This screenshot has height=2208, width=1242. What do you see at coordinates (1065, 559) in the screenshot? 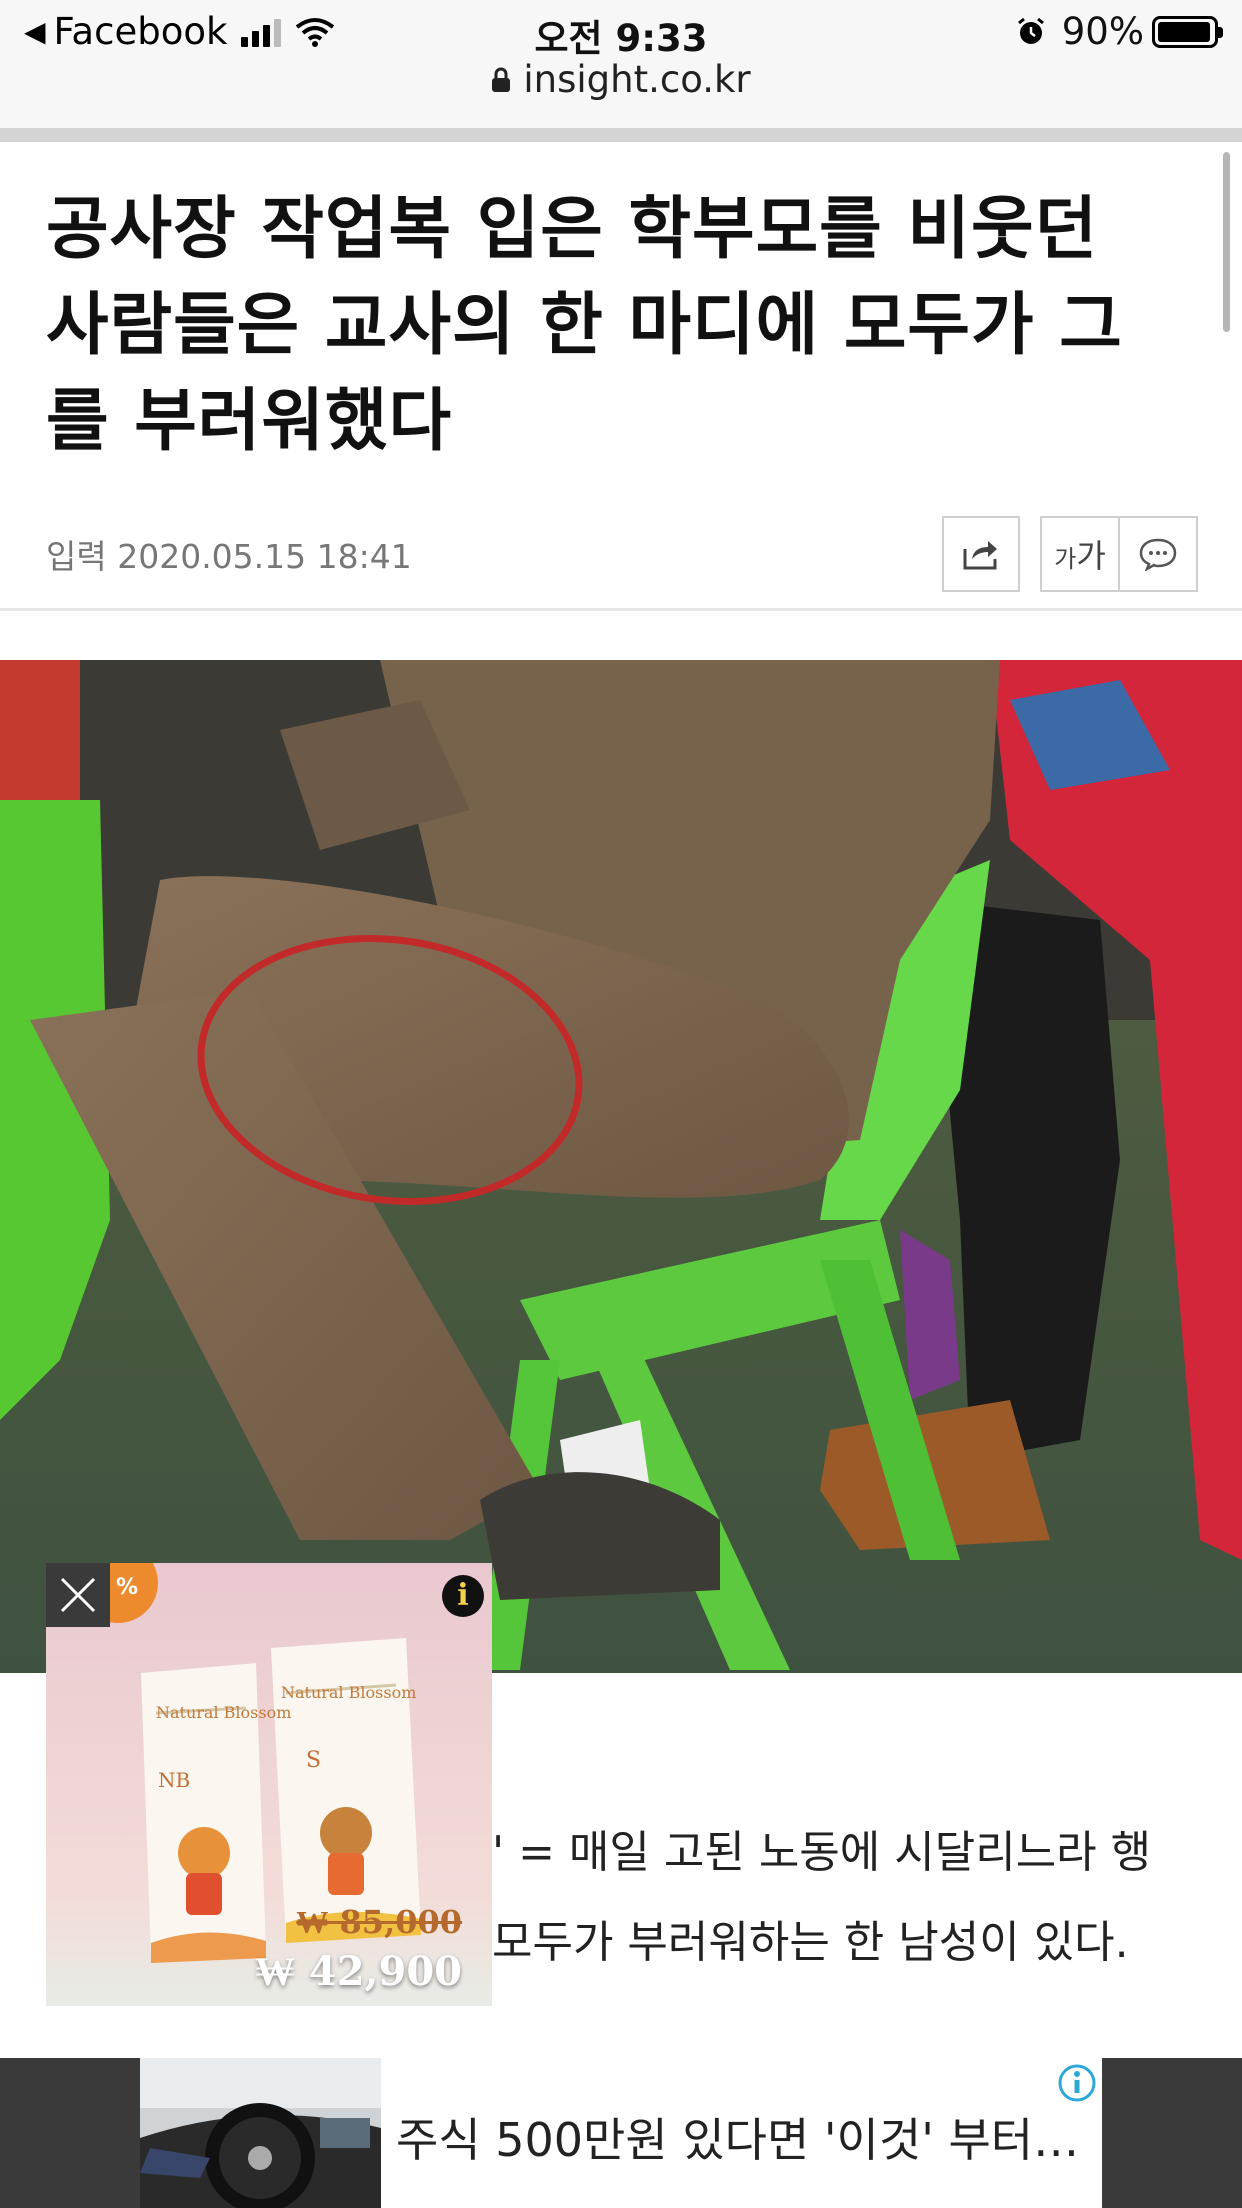
I see `font-small-label: 가` at bounding box center [1065, 559].